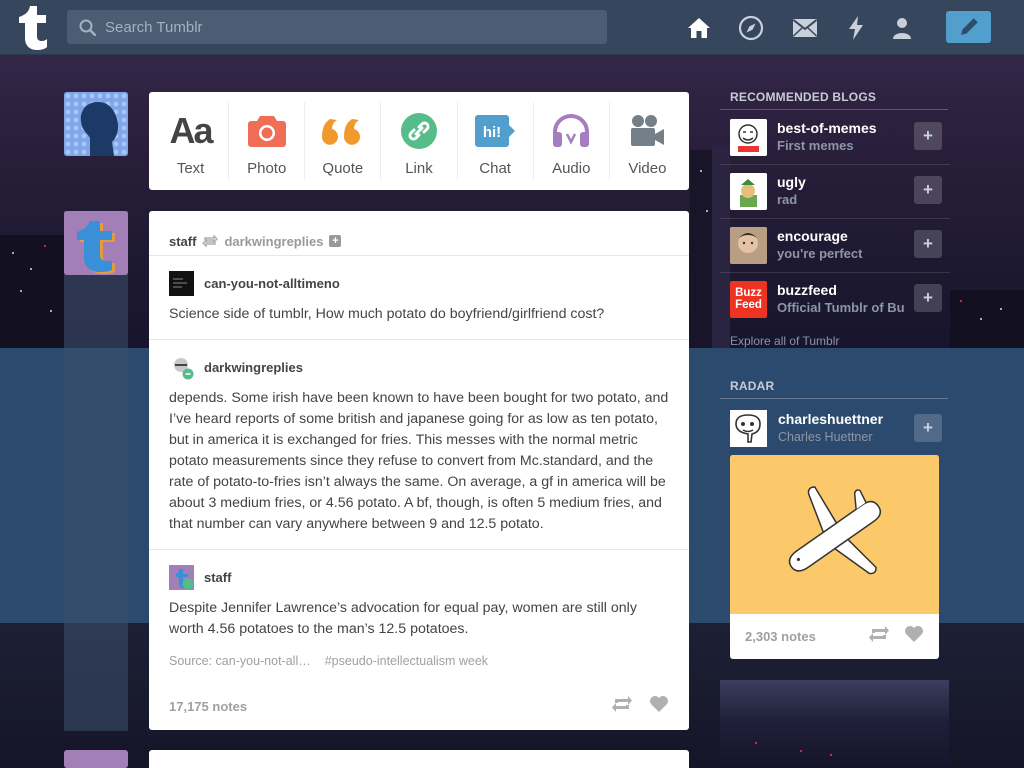  I want to click on avatar-column, so click(96, 471).